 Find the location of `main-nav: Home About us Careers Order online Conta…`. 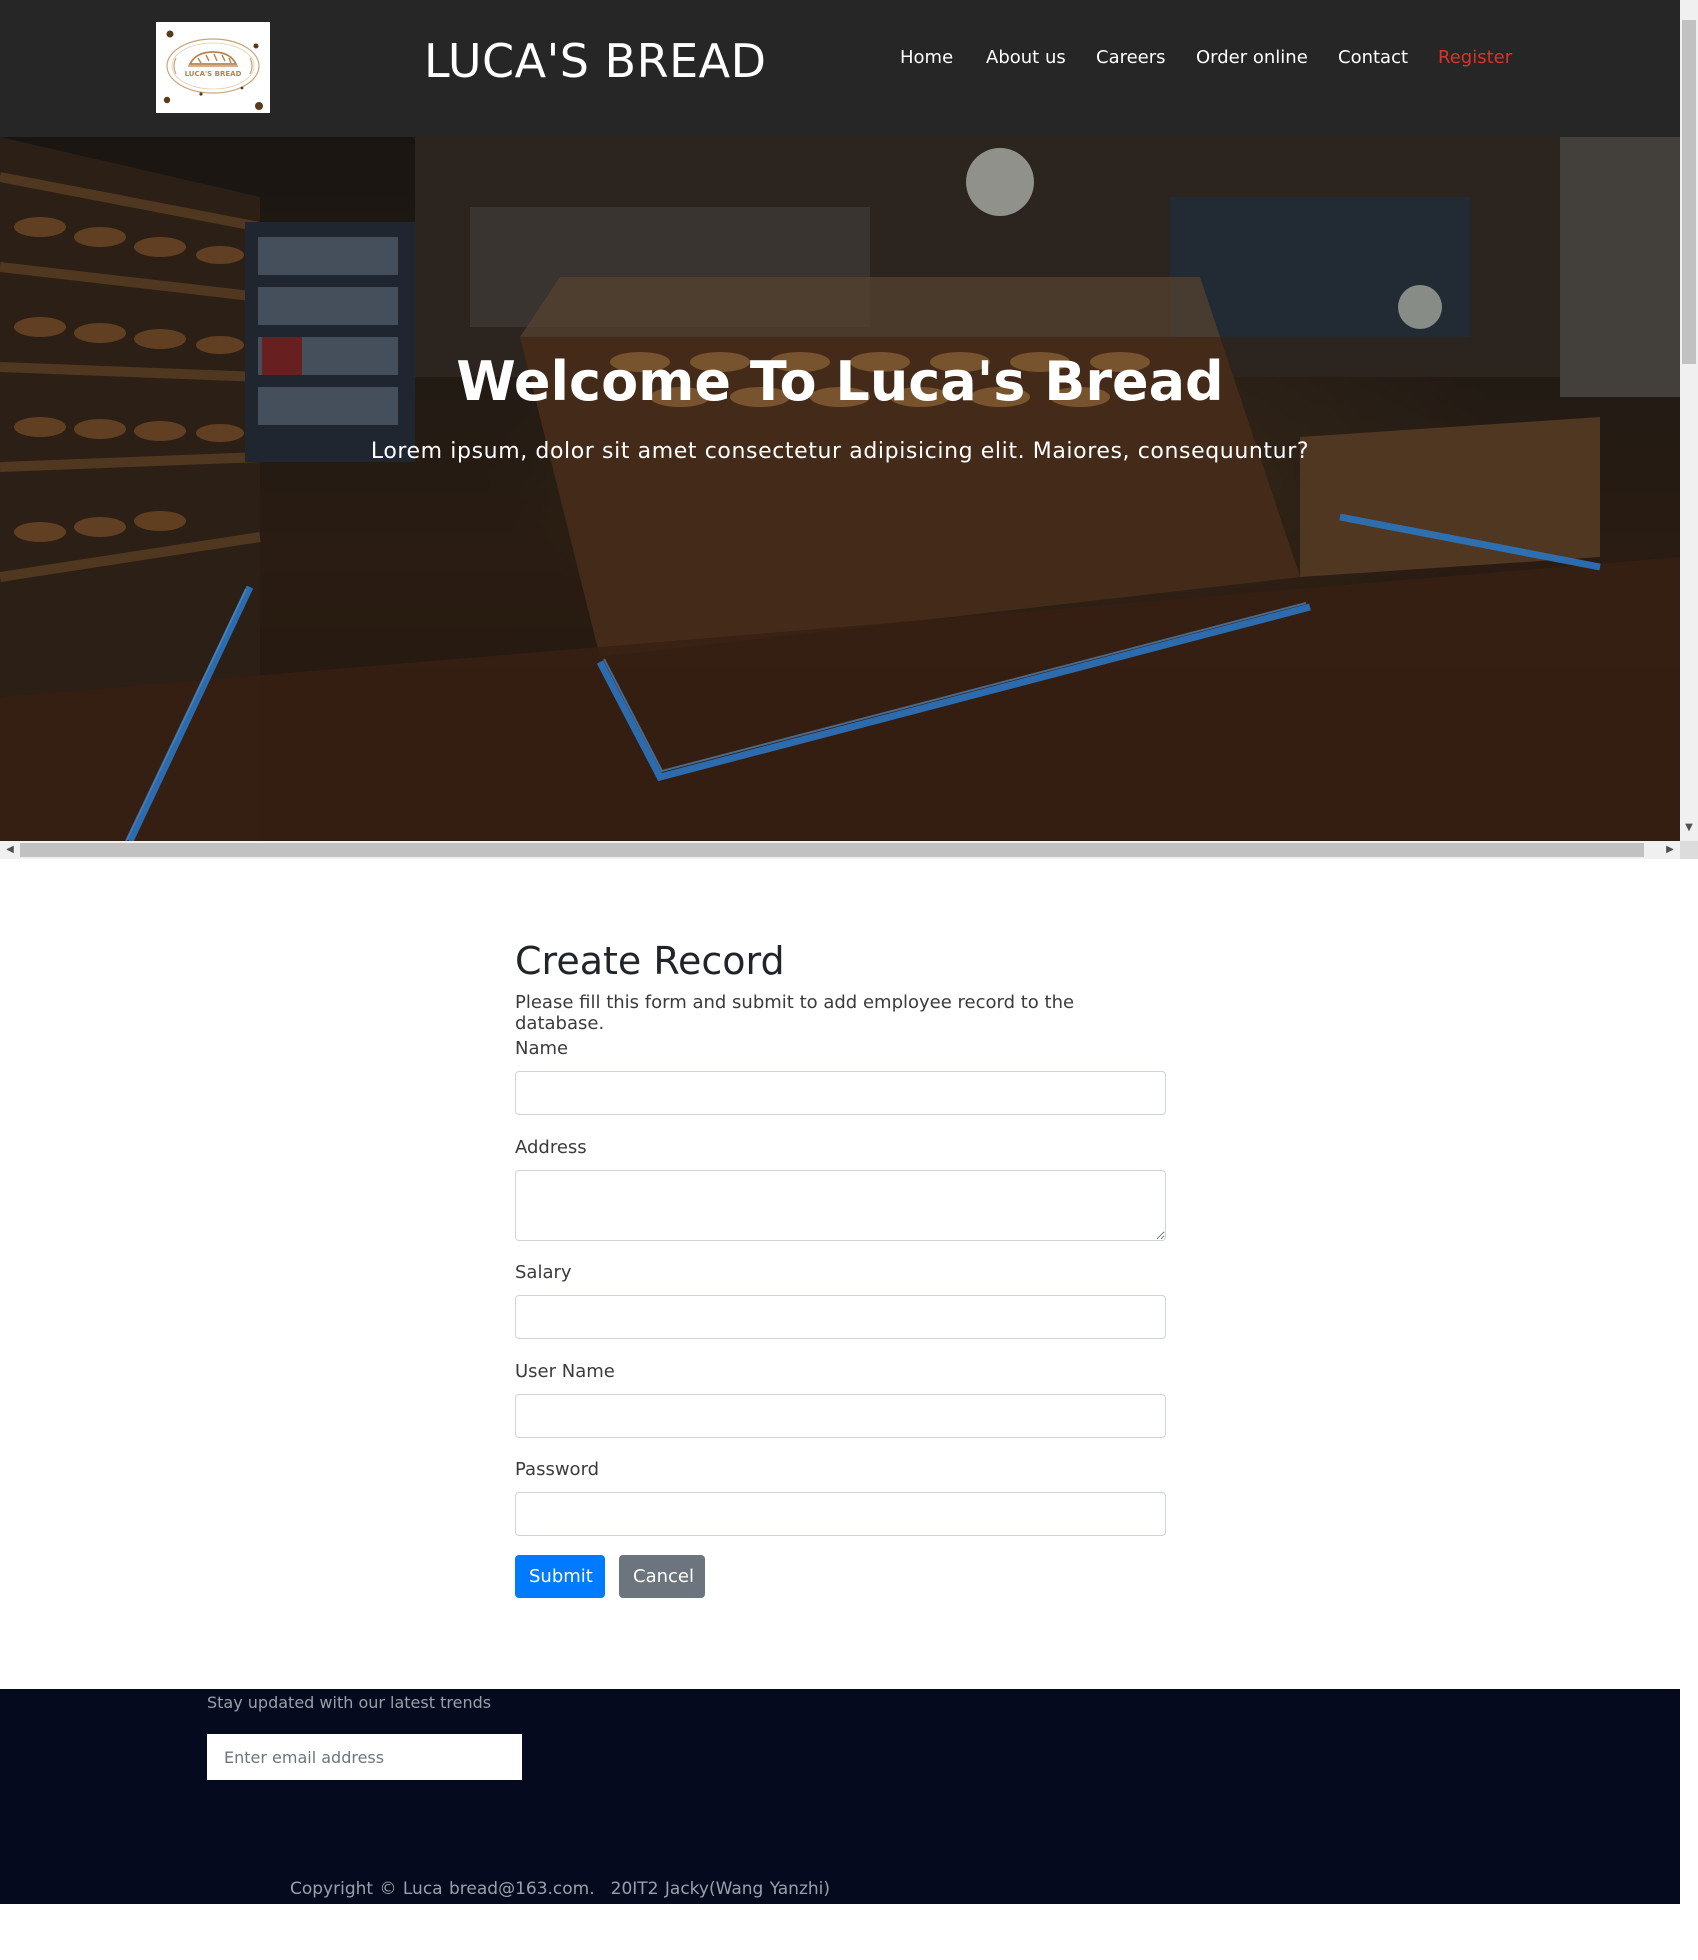

main-nav: Home About us Careers Order online Conta… is located at coordinates (840, 59).